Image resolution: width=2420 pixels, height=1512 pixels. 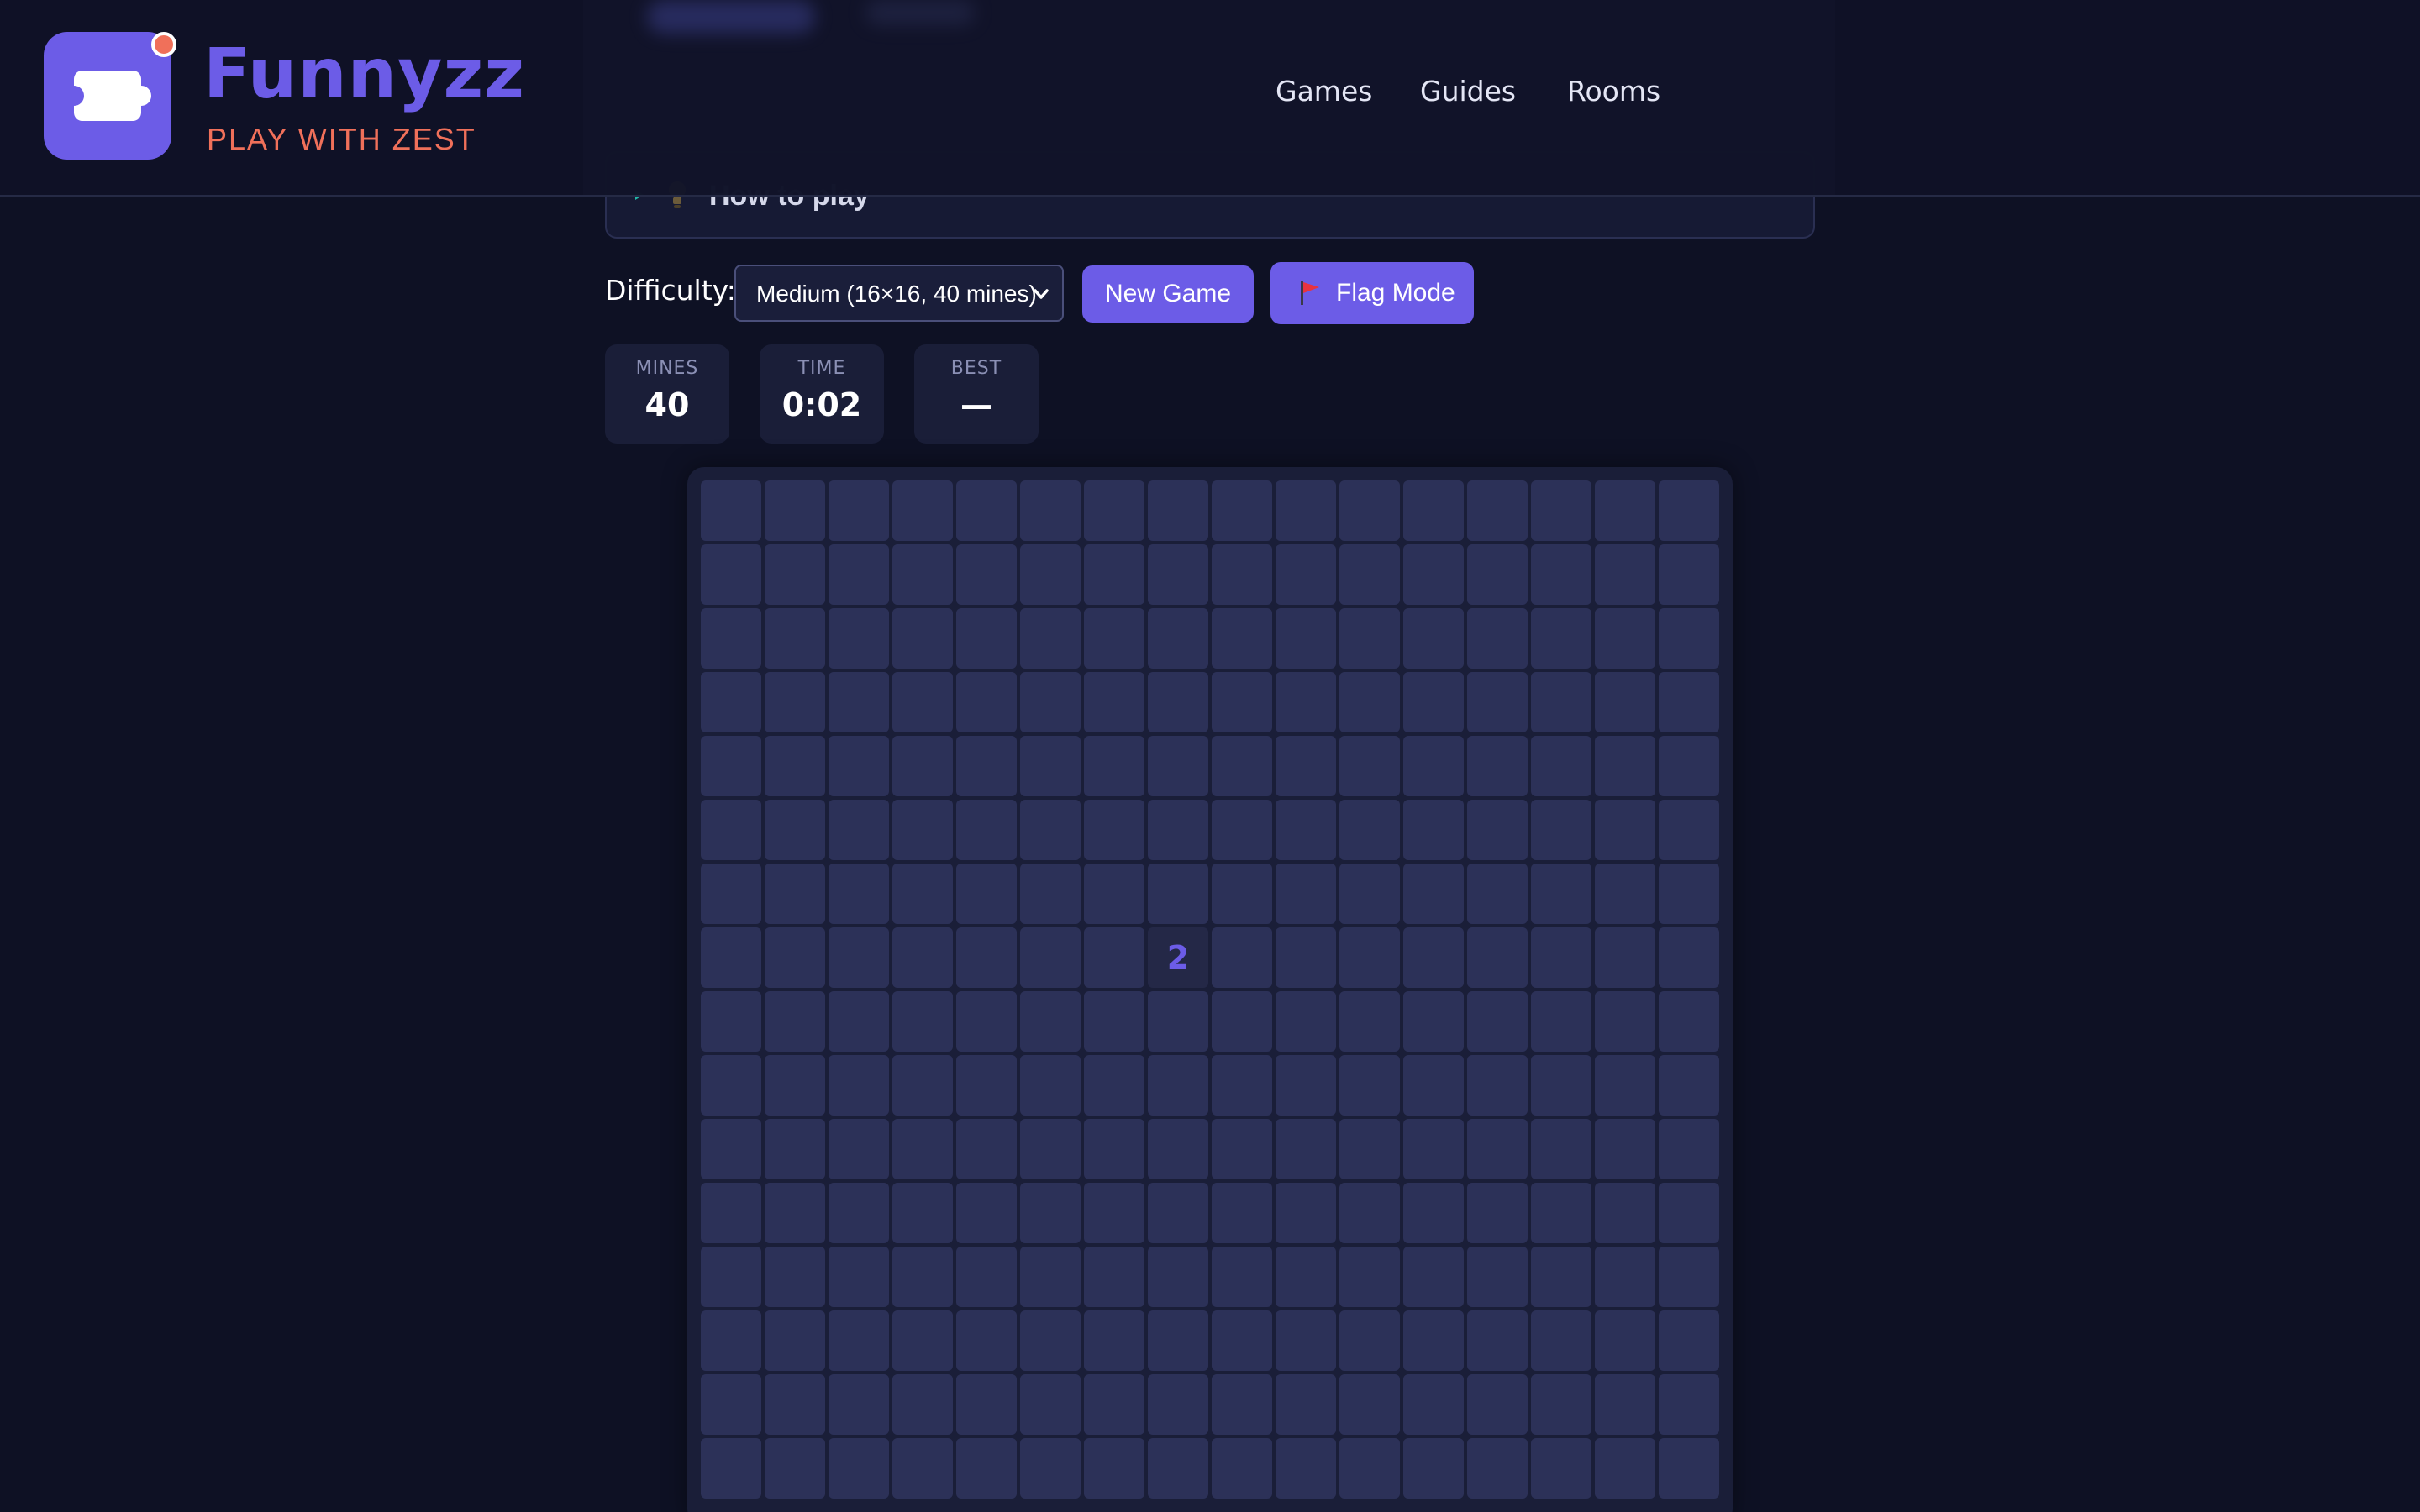 I want to click on brand-name: Funnyzz, so click(x=364, y=74).